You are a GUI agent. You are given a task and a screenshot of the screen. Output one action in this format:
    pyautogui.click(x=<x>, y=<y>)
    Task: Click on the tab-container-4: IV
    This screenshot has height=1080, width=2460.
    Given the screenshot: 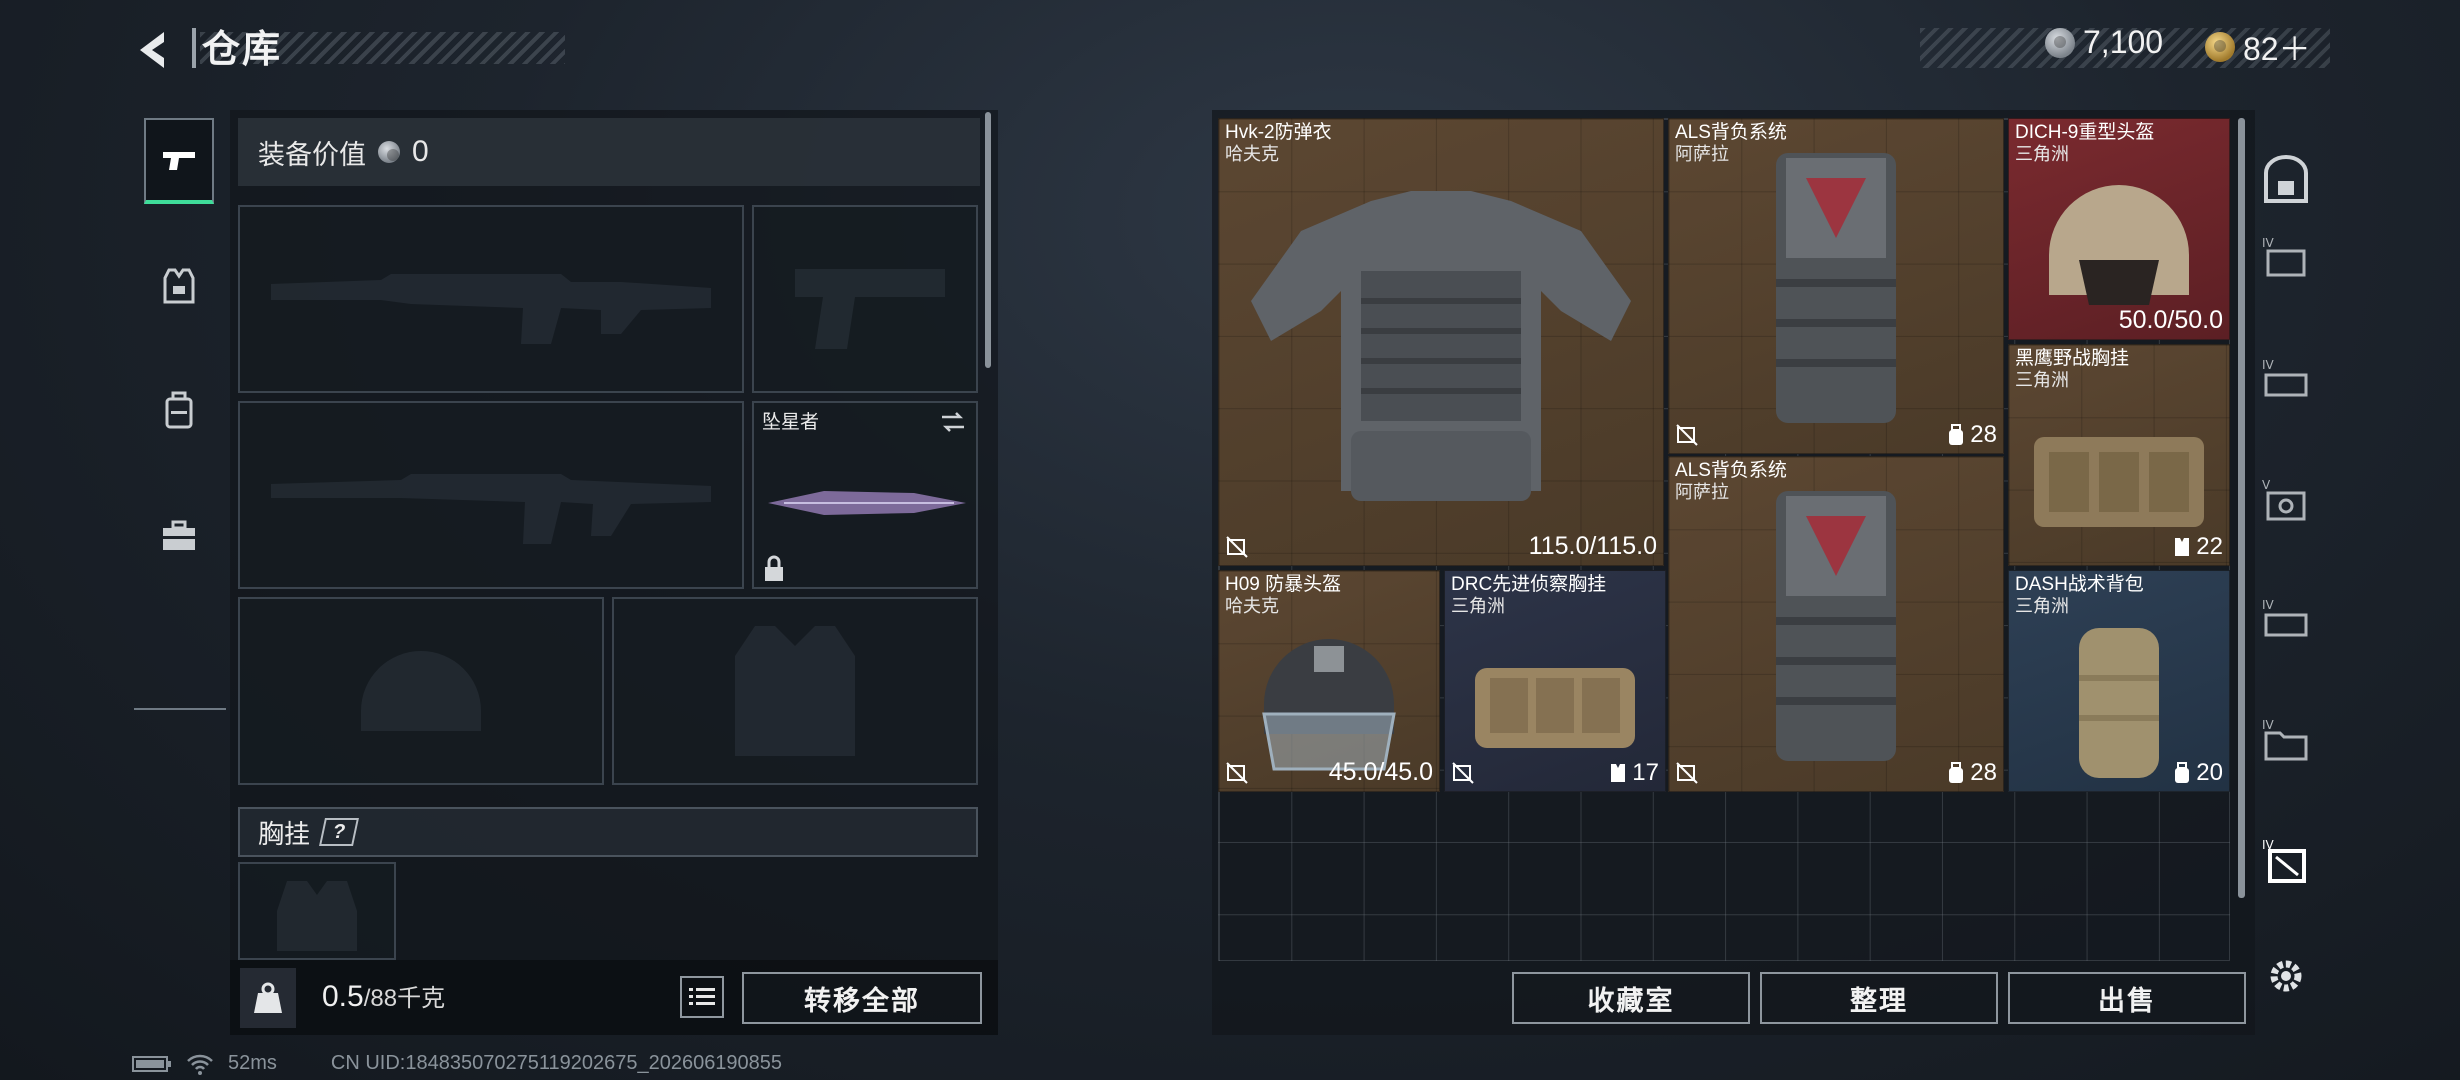 What is the action you would take?
    pyautogui.click(x=2286, y=620)
    